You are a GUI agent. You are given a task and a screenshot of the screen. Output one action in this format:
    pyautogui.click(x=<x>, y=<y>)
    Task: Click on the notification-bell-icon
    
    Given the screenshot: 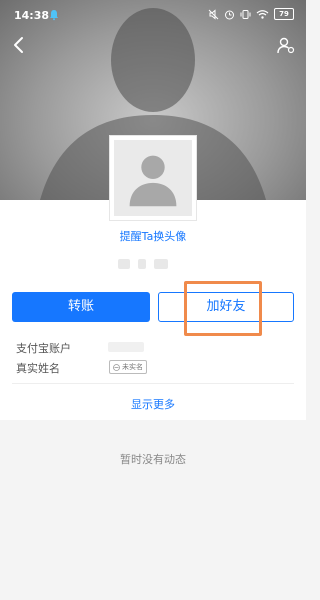 What is the action you would take?
    pyautogui.click(x=54, y=15)
    